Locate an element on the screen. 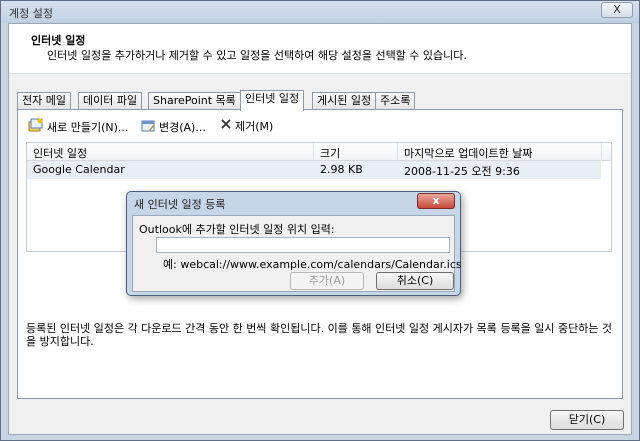 This screenshot has width=640, height=441. calendar-location-input is located at coordinates (303, 245).